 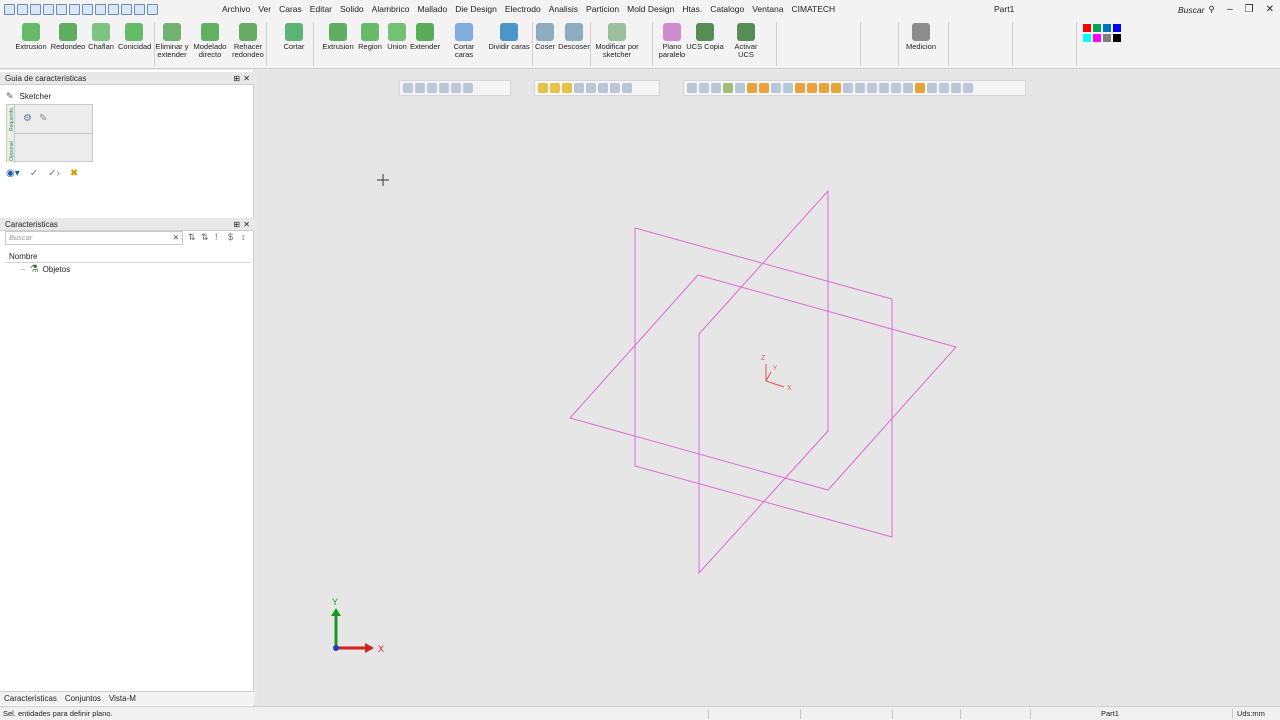 I want to click on menu-item-solido: Solido, so click(x=352, y=9).